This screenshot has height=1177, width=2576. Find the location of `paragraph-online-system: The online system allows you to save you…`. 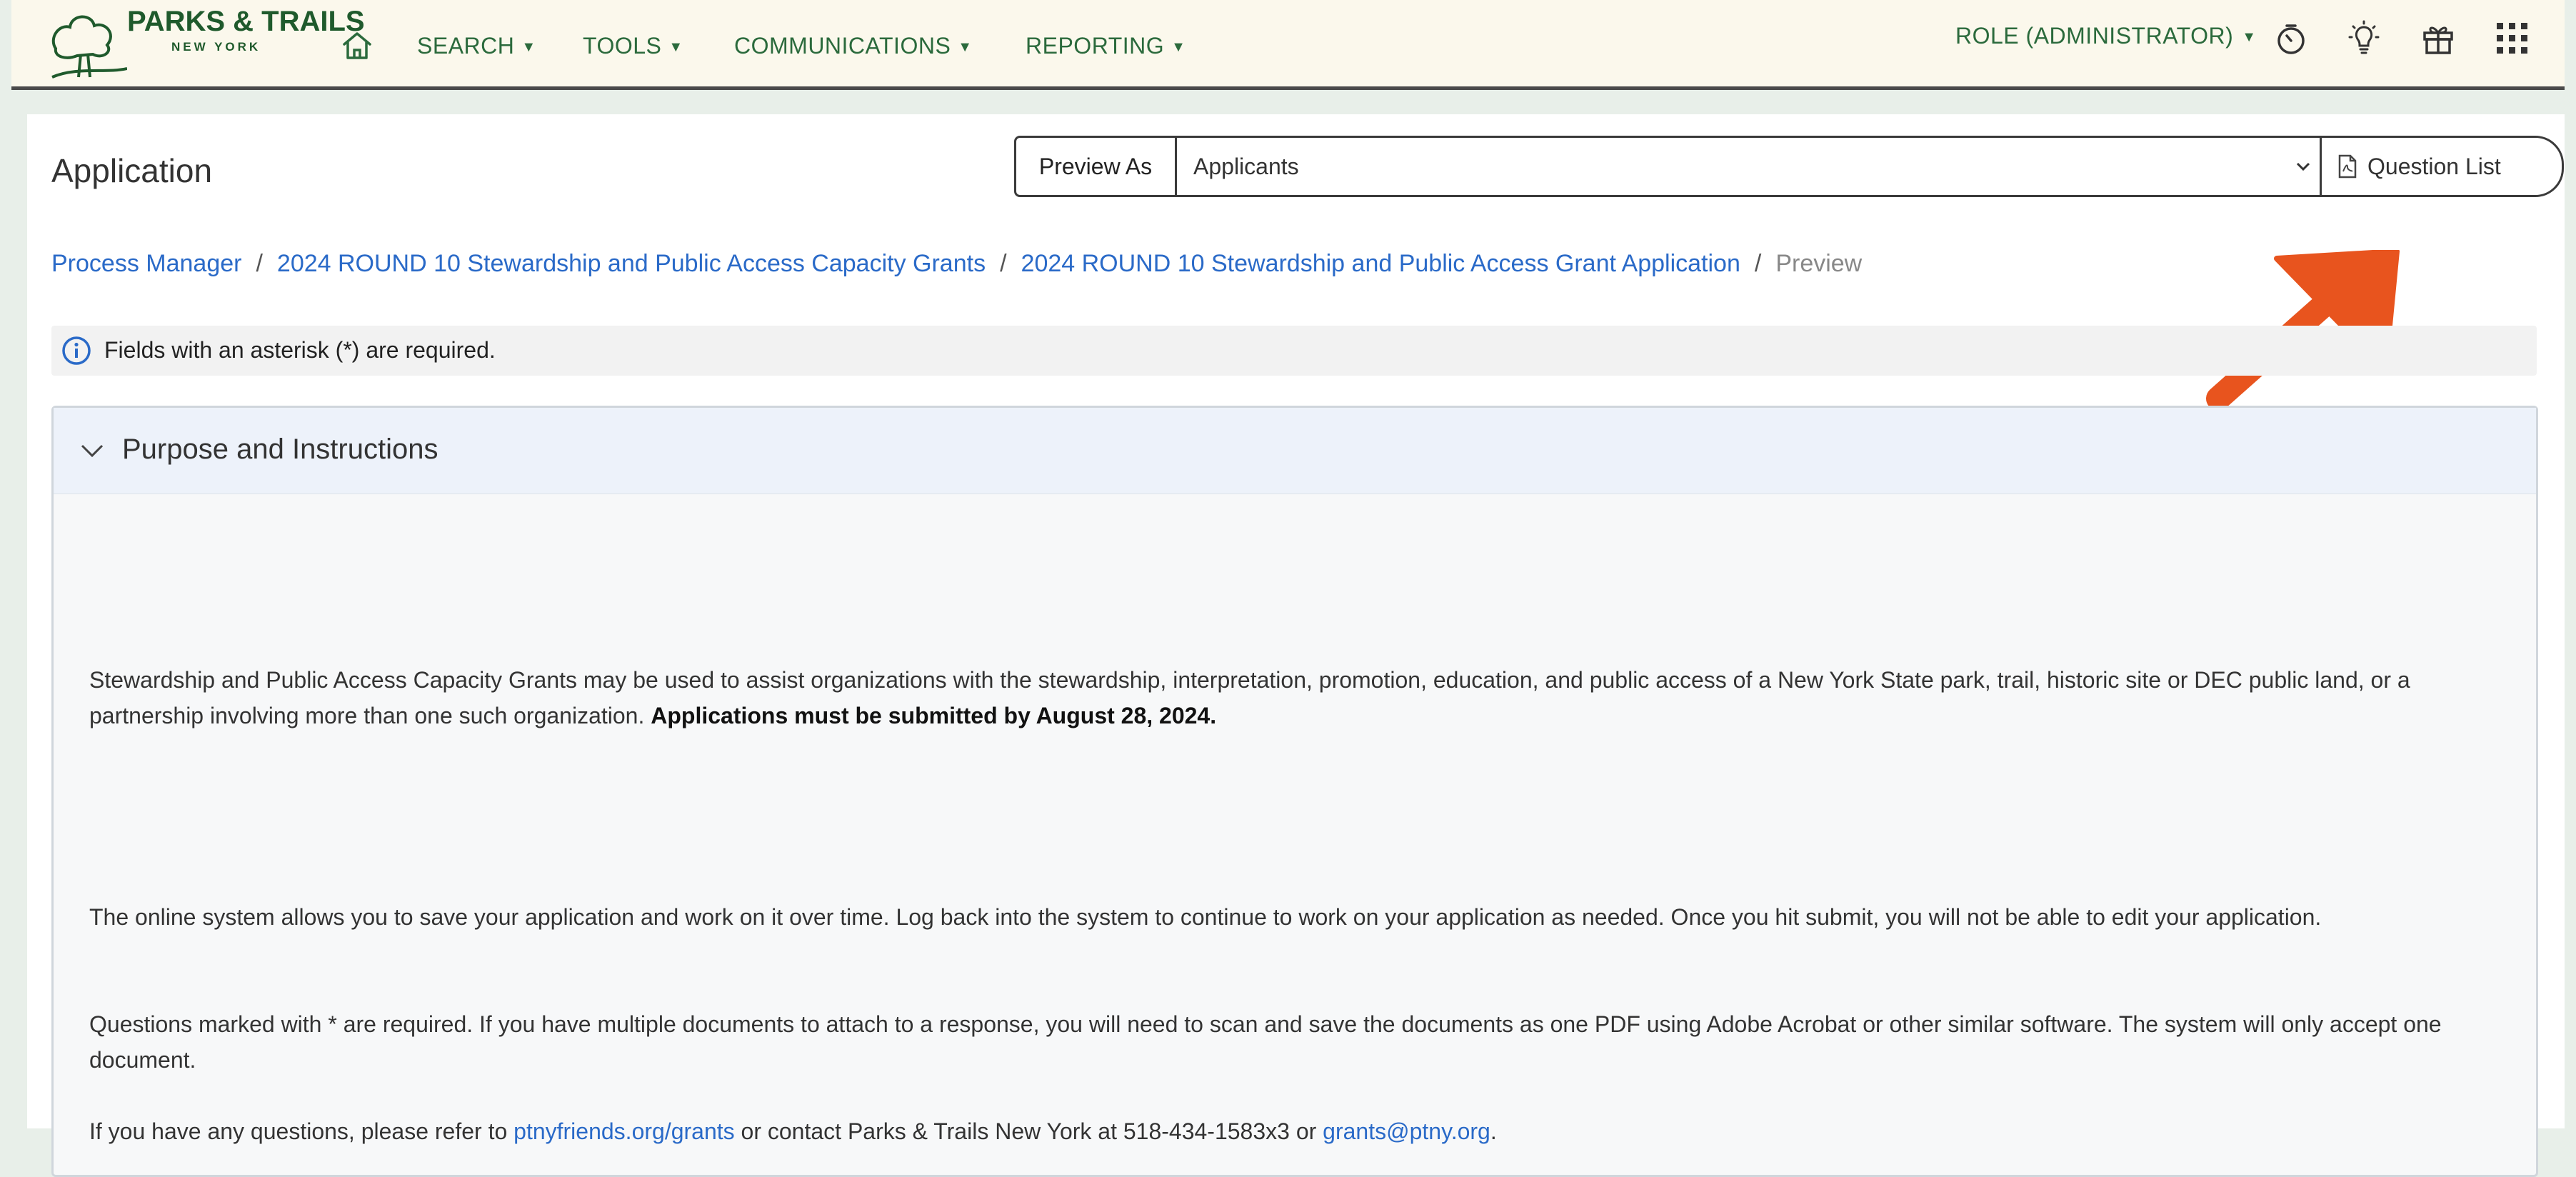

paragraph-online-system: The online system allows you to save you… is located at coordinates (1205, 917).